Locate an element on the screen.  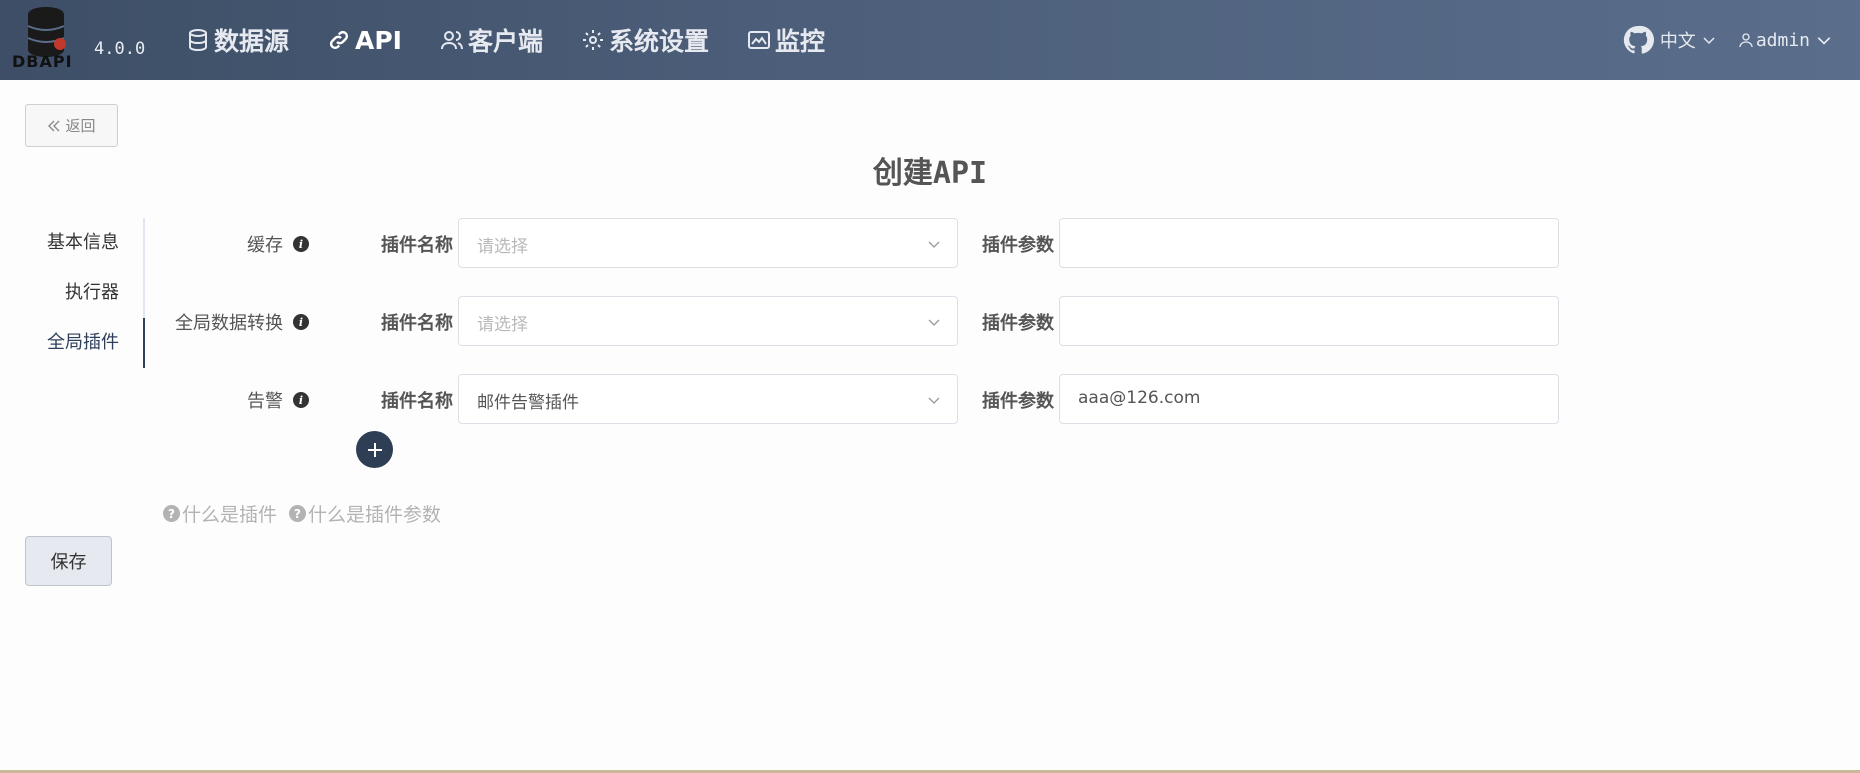
github-icon is located at coordinates (1638, 40).